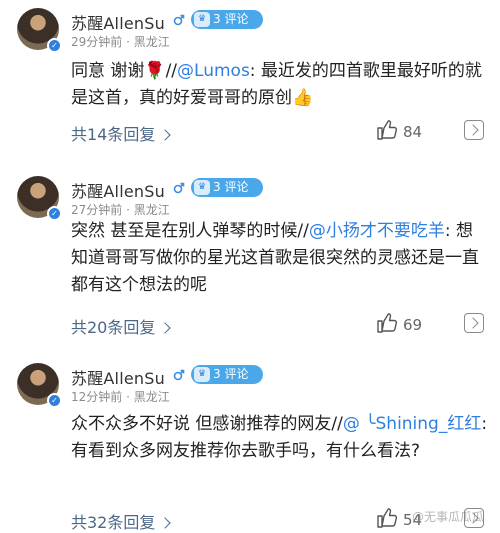 The height and width of the screenshot is (533, 500). I want to click on replies-label: 共14条回复, so click(113, 134).